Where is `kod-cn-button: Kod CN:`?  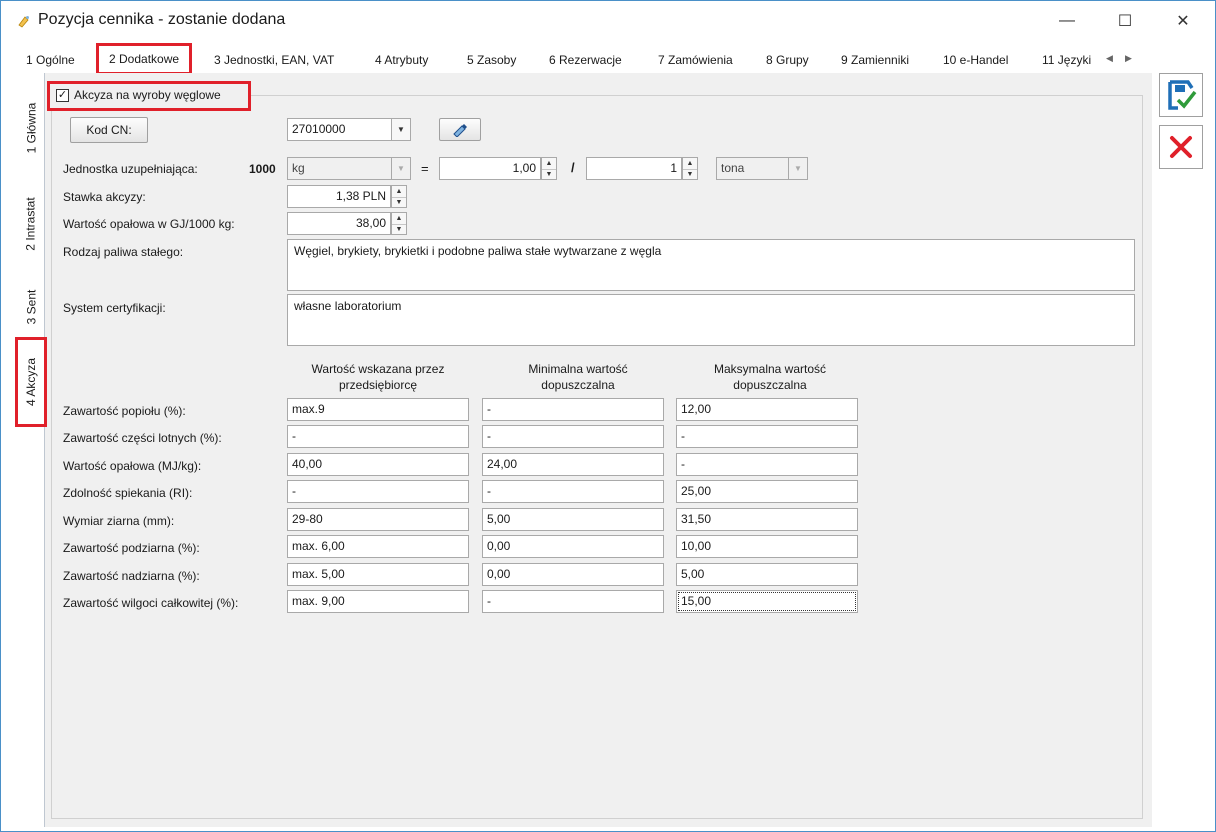 kod-cn-button: Kod CN: is located at coordinates (109, 130).